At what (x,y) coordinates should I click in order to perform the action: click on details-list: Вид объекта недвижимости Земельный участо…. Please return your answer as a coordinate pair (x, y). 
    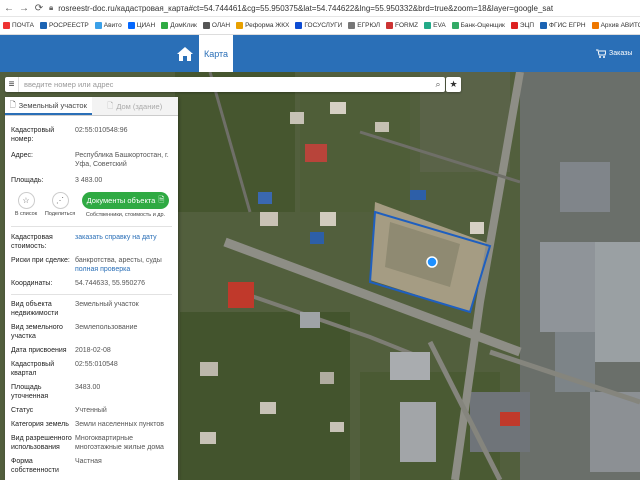
    Looking at the image, I should click on (91, 387).